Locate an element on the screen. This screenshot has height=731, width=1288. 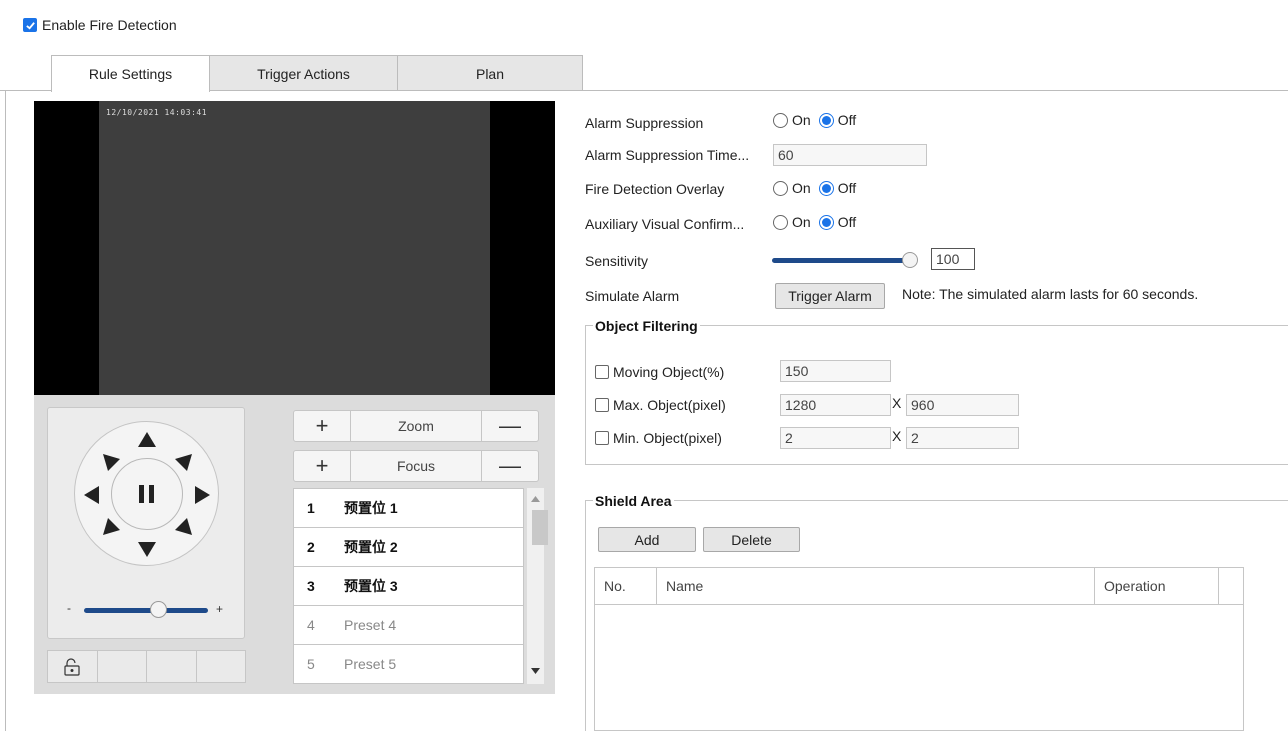
moving-object-input: 150 is located at coordinates (835, 371).